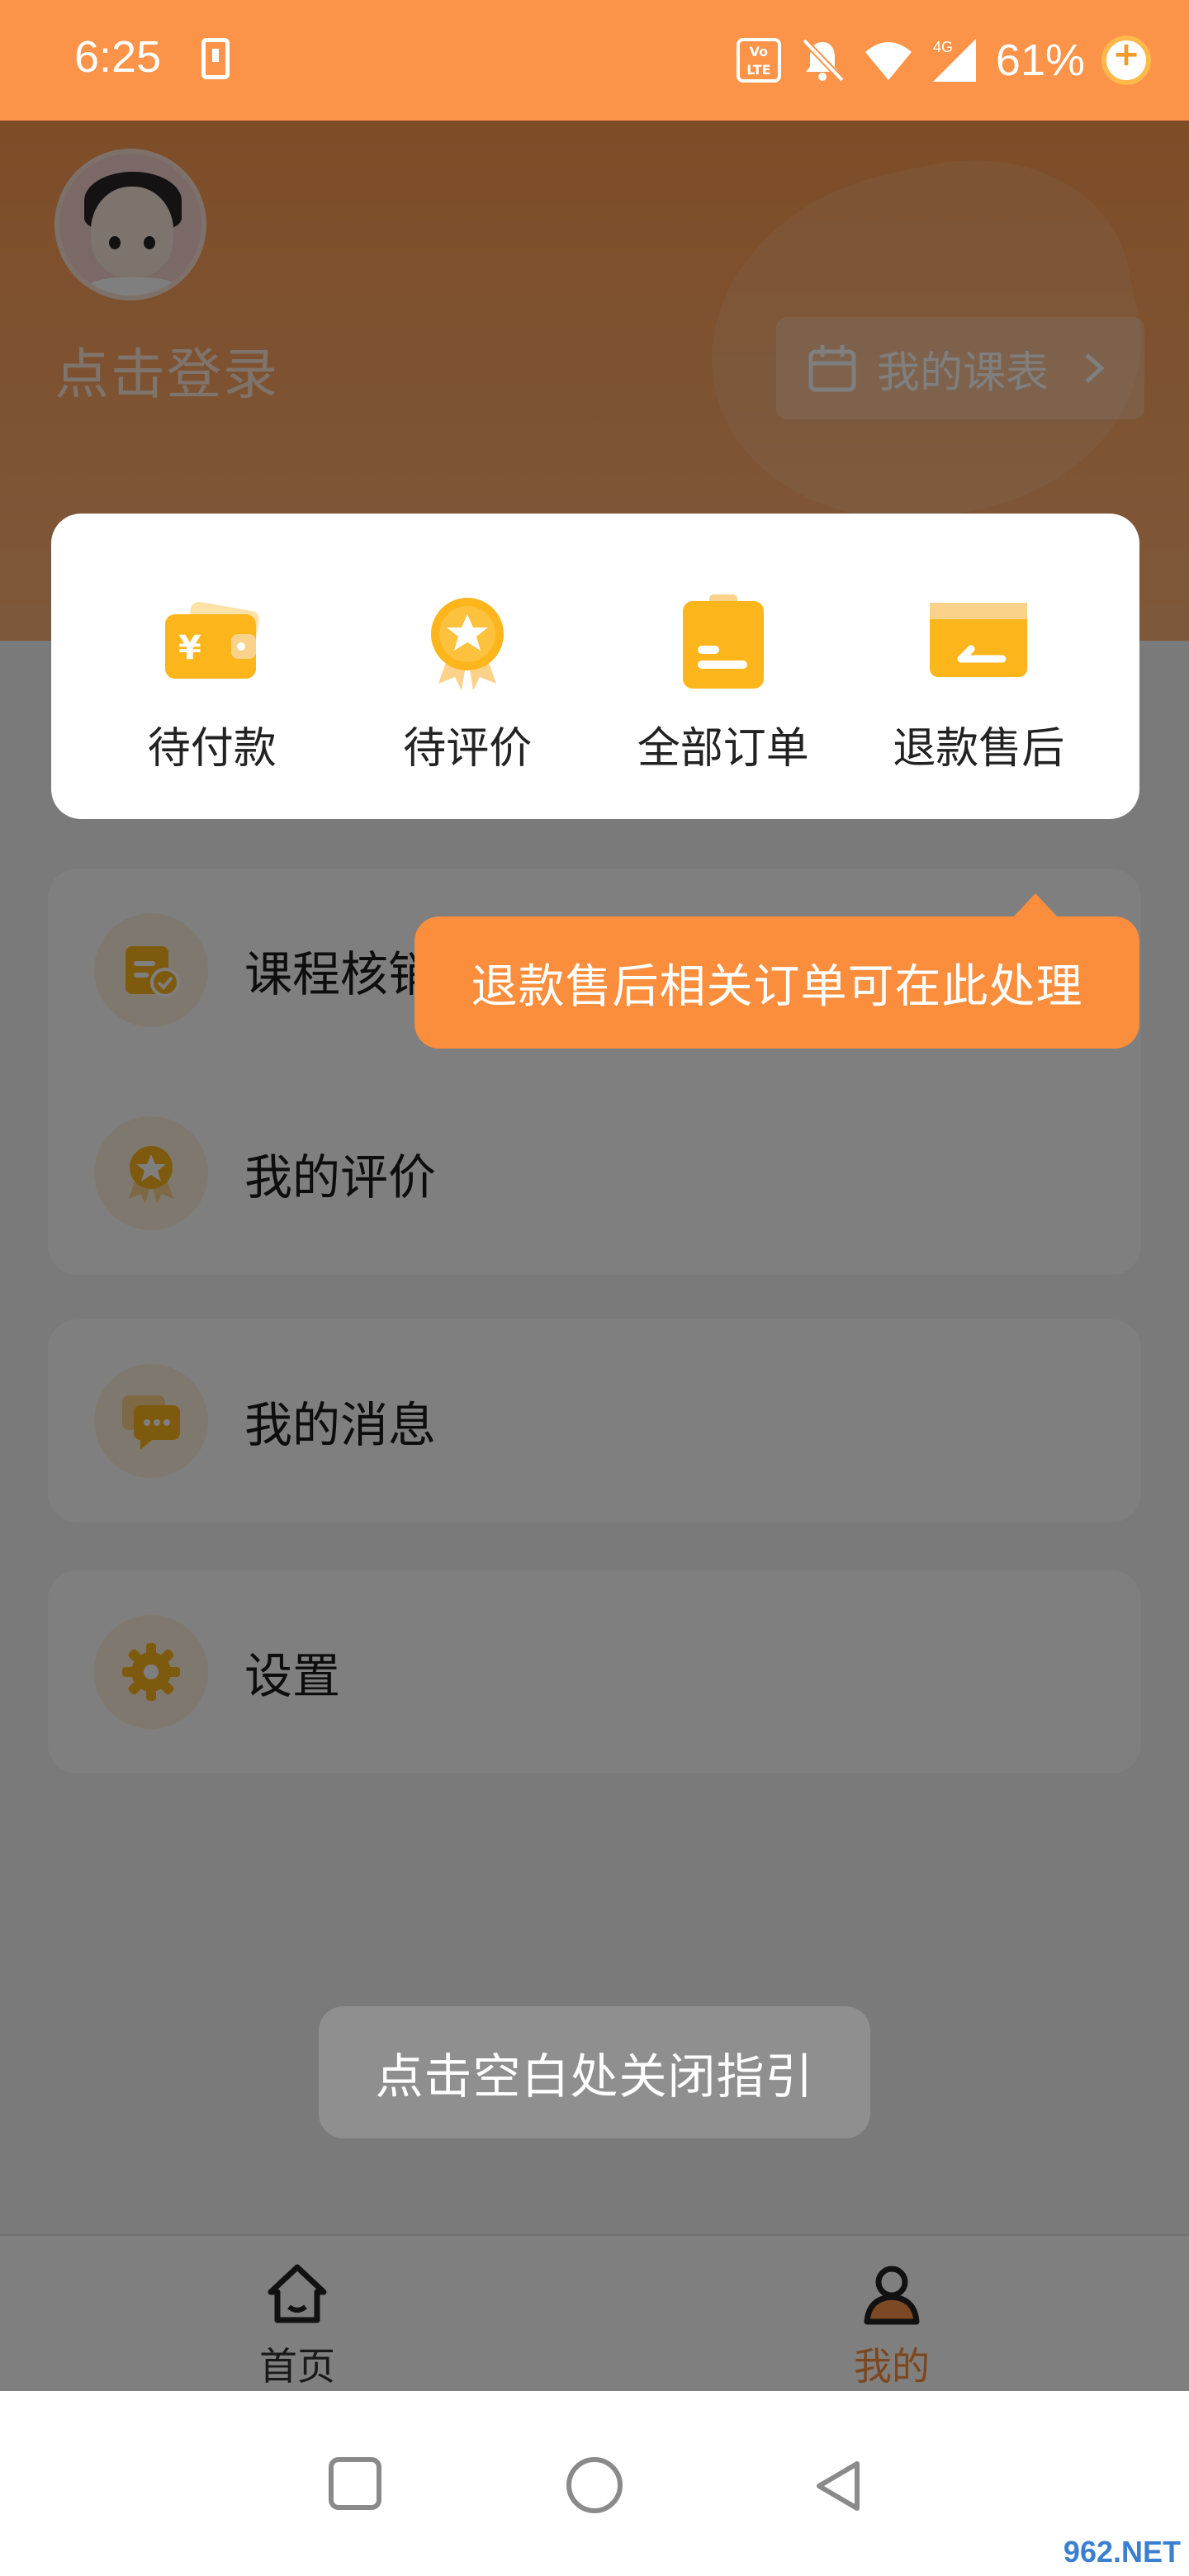  Describe the element at coordinates (892, 2366) in the screenshot. I see `tab-mine-label: 我的` at that location.